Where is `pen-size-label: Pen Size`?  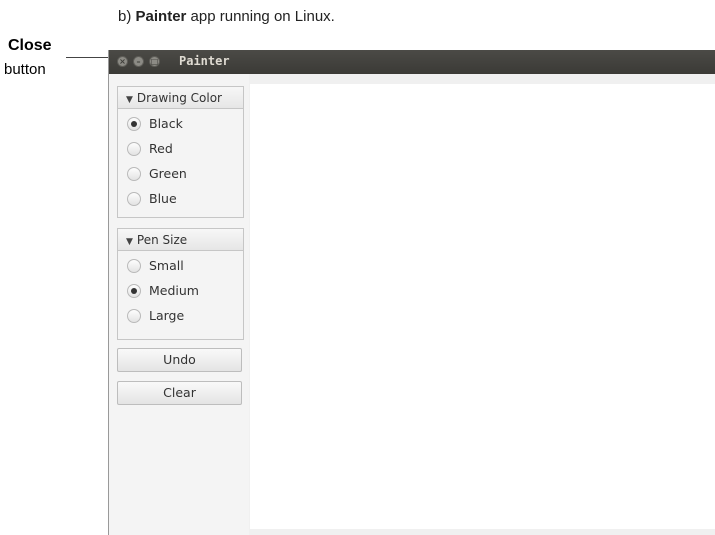 pen-size-label: Pen Size is located at coordinates (162, 240).